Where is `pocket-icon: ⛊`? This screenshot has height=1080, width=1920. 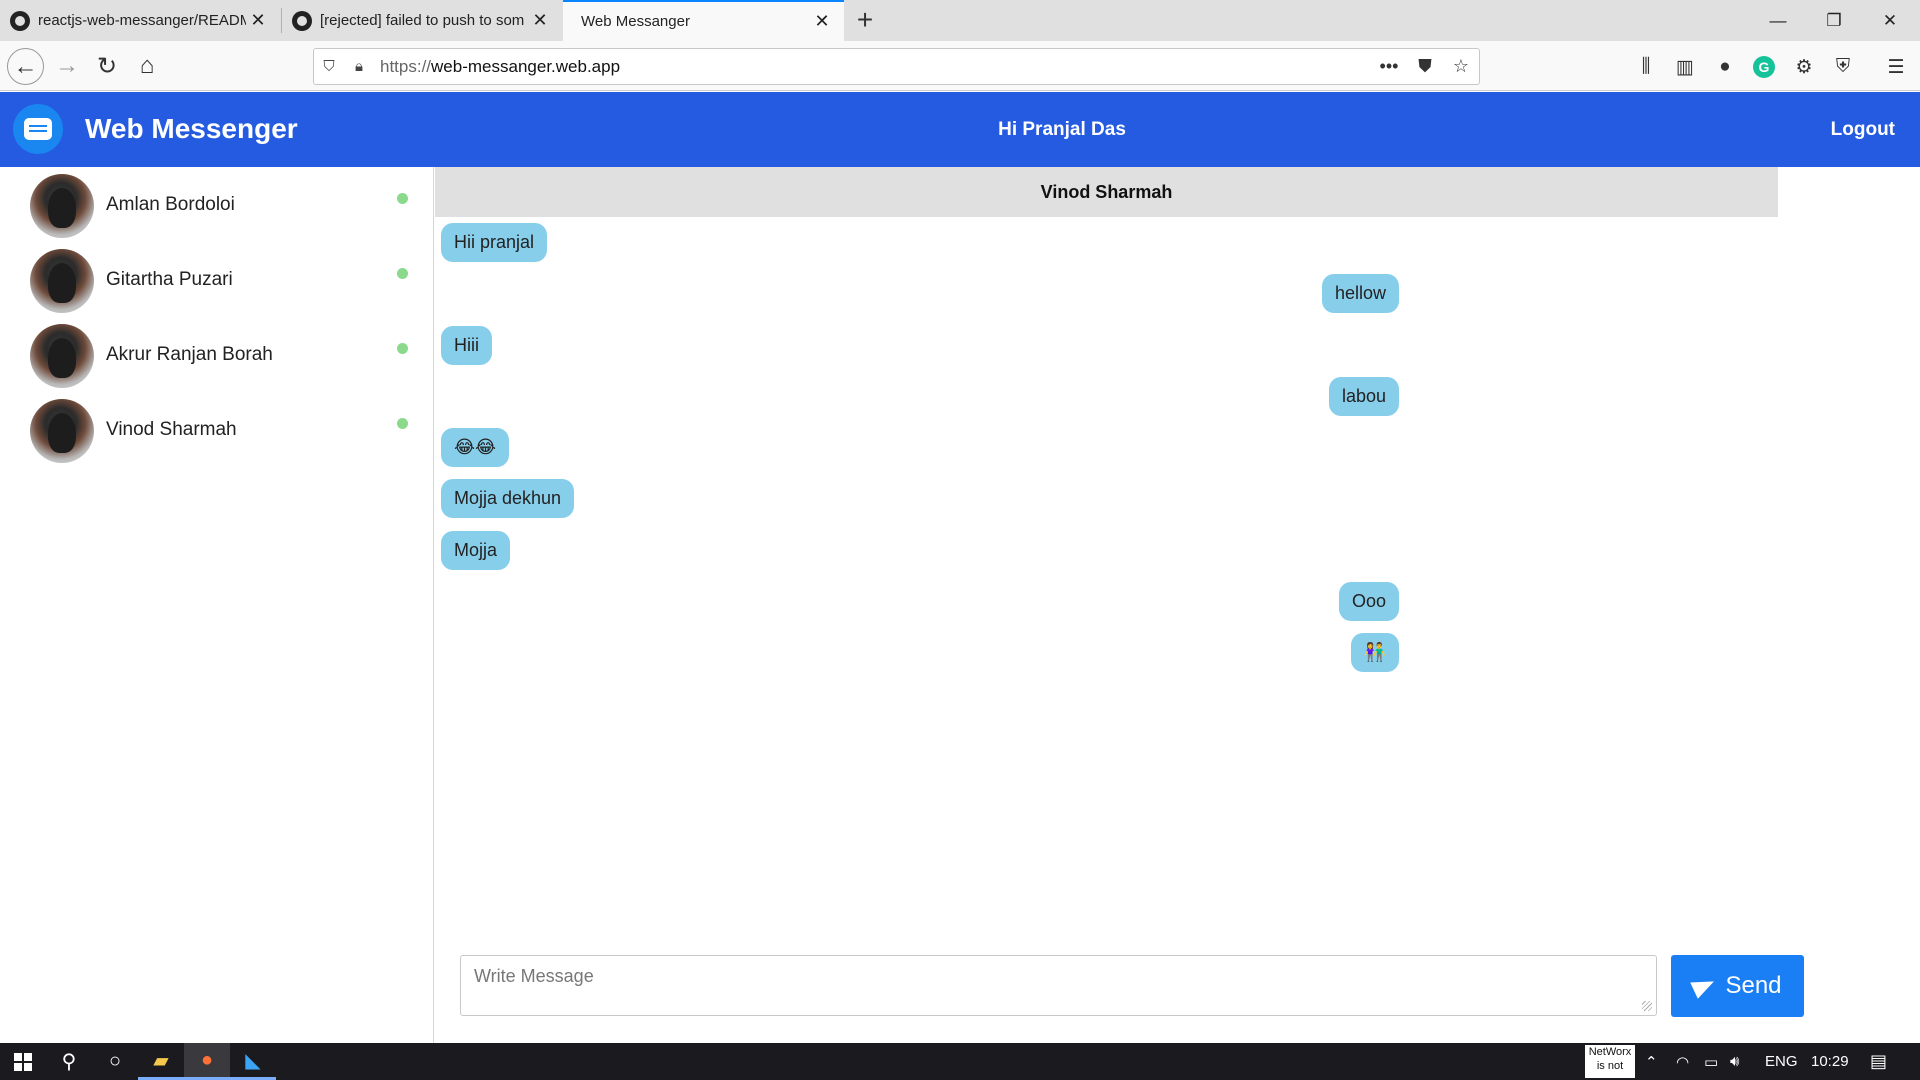 pocket-icon: ⛊ is located at coordinates (1425, 66).